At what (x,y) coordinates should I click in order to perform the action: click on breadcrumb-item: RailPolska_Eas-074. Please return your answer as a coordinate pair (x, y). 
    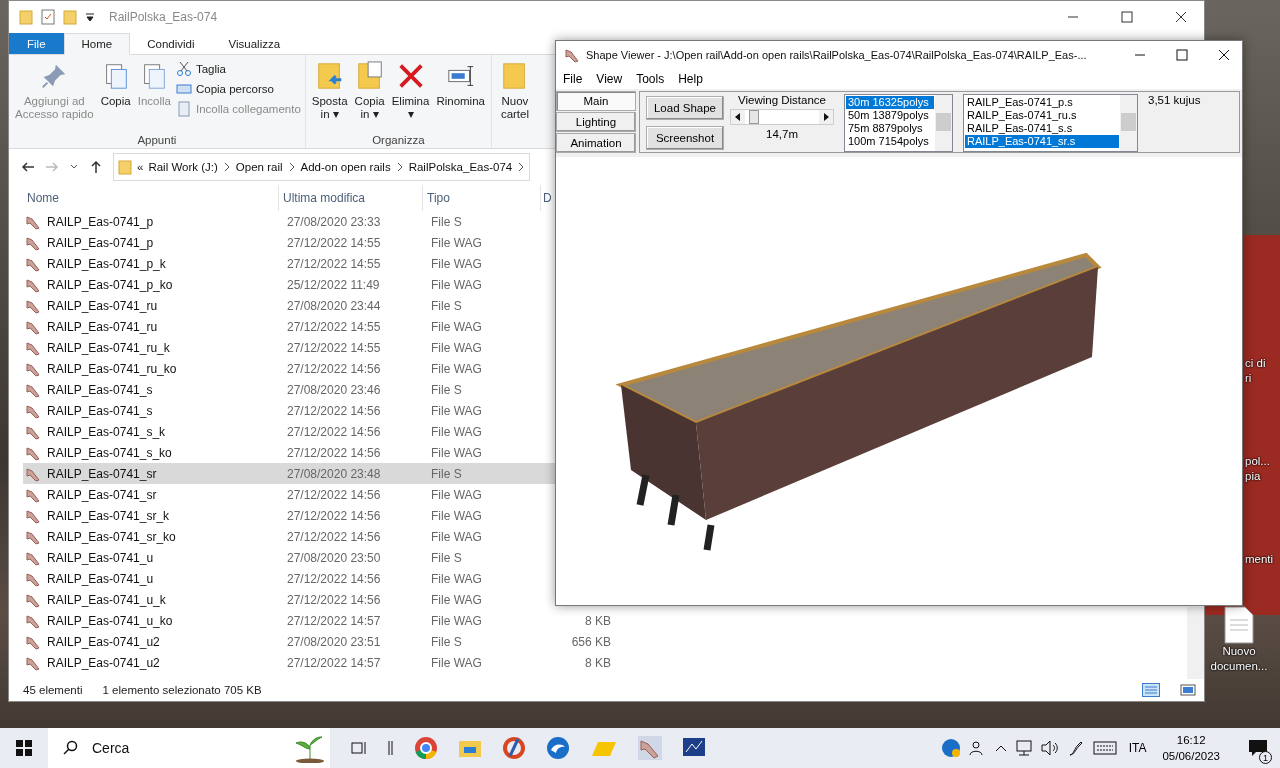
    Looking at the image, I should click on (460, 167).